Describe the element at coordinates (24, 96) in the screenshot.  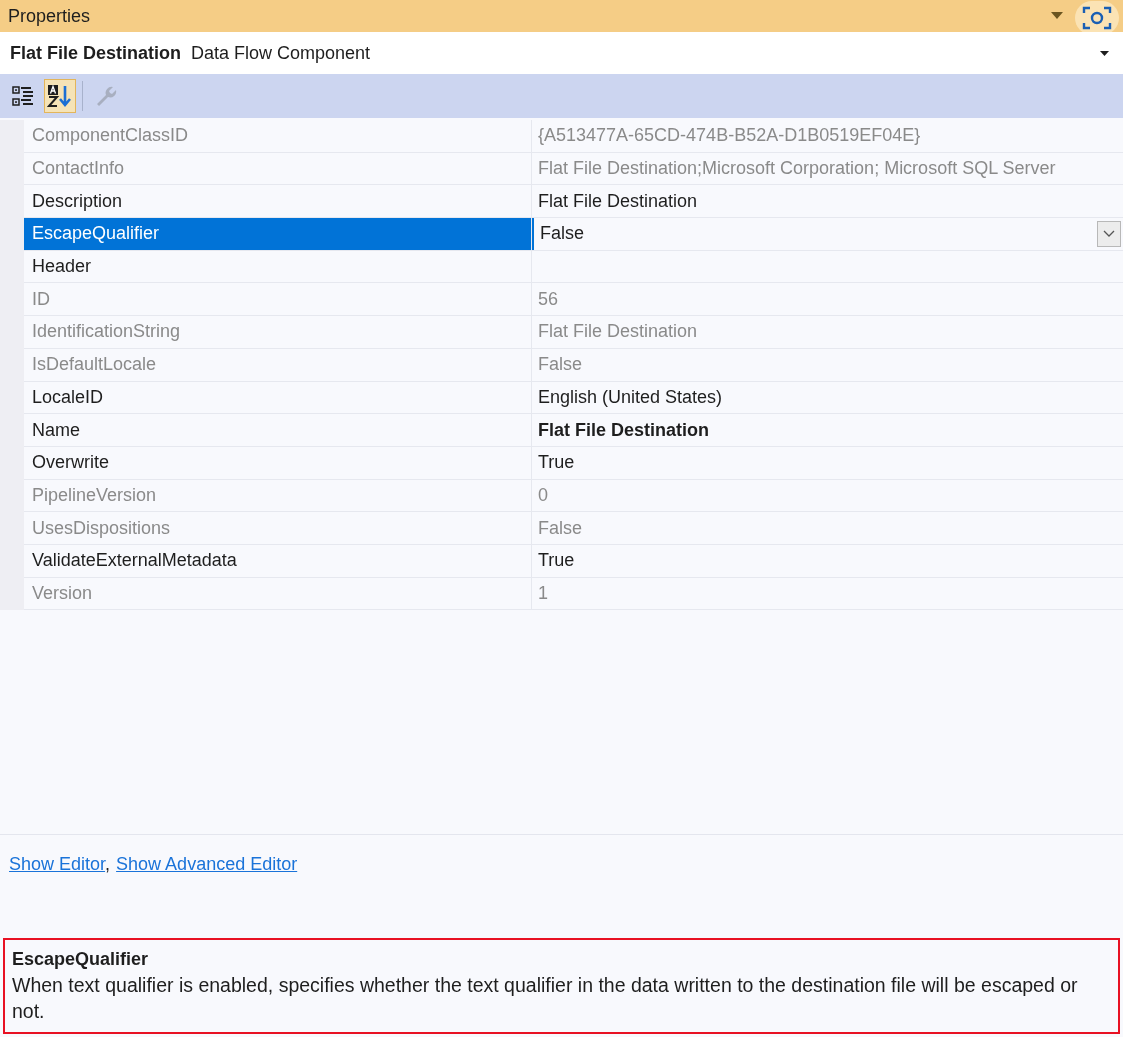
I see `categorized-icon` at that location.